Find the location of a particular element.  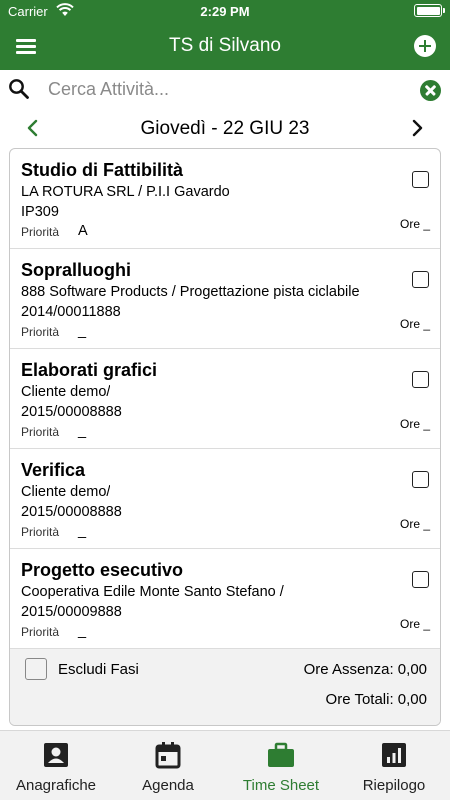

tab-label: Anagrafiche is located at coordinates (56, 785).